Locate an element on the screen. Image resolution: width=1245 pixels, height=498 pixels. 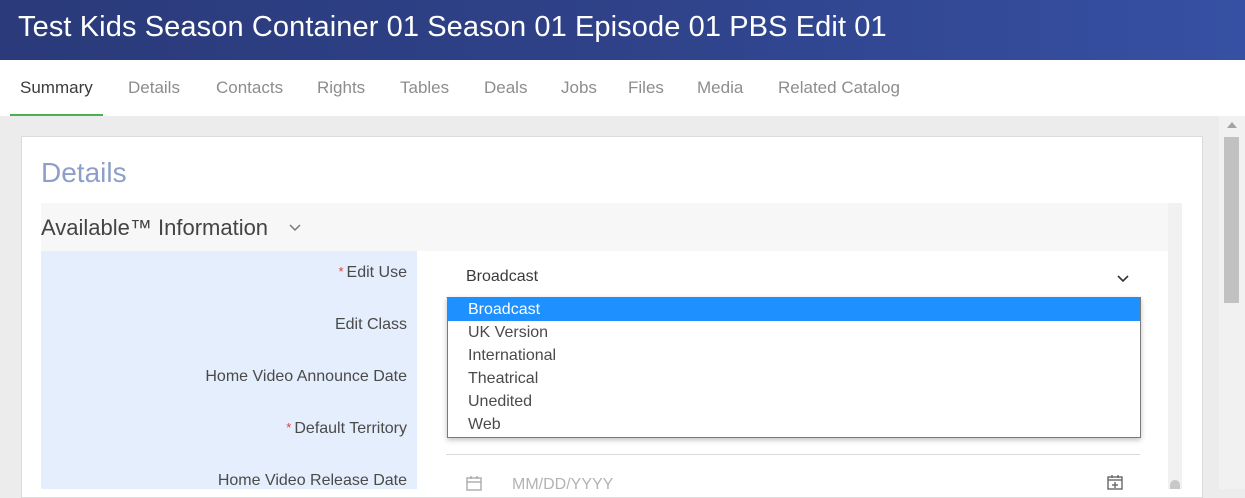
scrollbar-thumb is located at coordinates (1231, 220).